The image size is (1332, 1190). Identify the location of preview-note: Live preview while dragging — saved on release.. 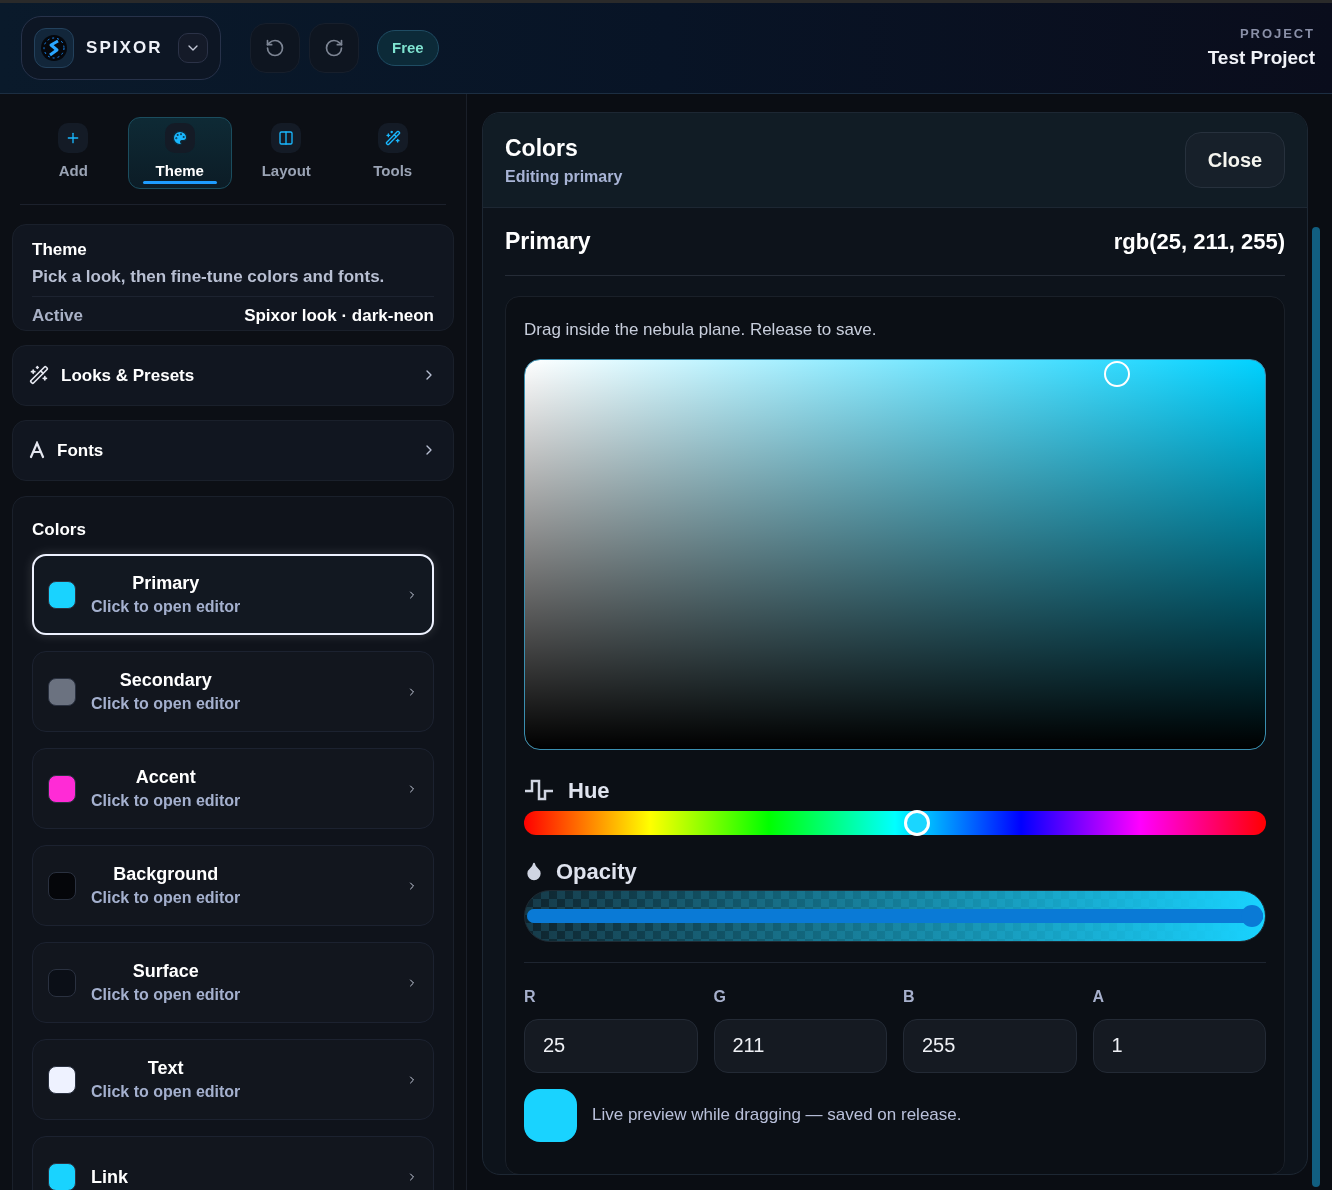
(777, 1115).